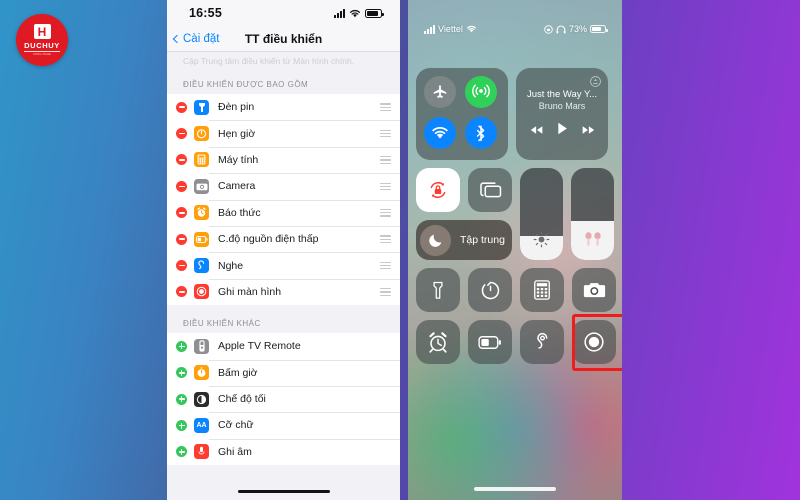  Describe the element at coordinates (438, 342) in the screenshot. I see `alarm-tile` at that location.